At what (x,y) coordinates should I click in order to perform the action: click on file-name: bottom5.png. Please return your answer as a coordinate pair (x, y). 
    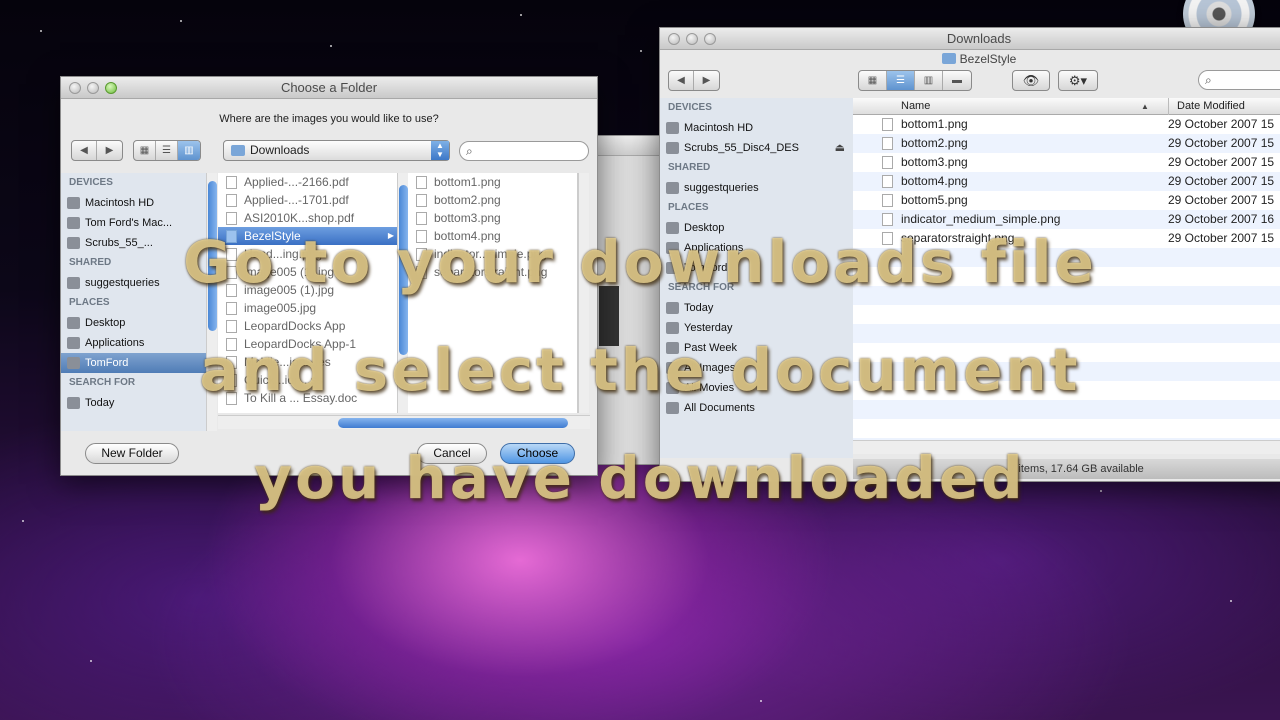
    Looking at the image, I should click on (934, 200).